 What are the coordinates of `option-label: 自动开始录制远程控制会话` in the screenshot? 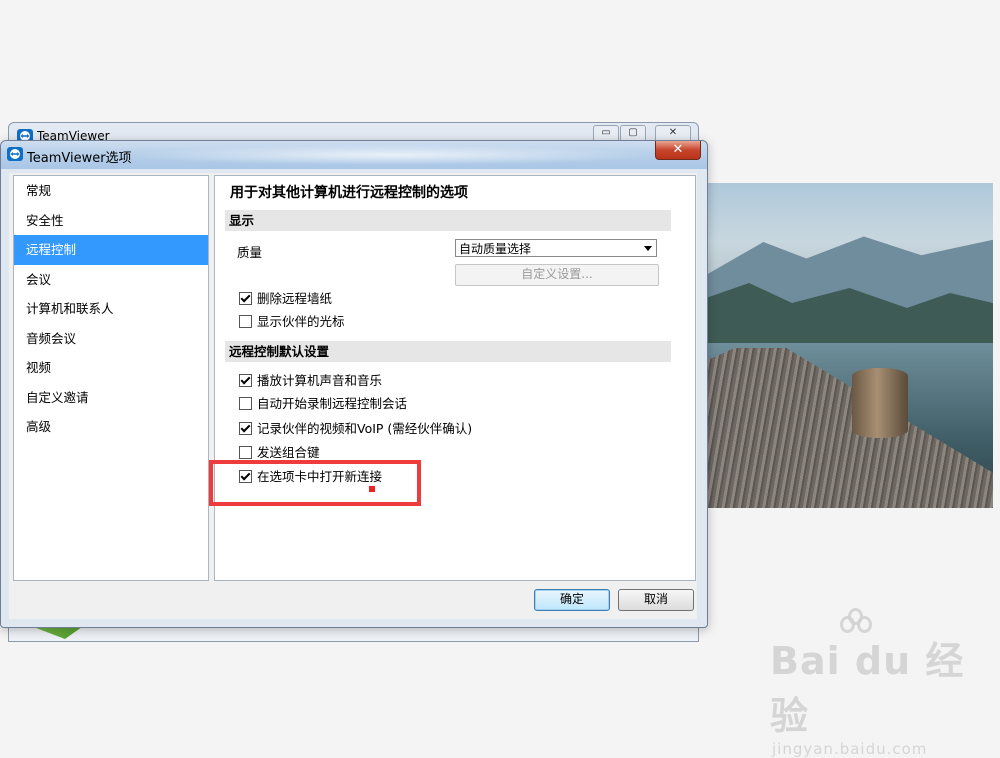 It's located at (332, 403).